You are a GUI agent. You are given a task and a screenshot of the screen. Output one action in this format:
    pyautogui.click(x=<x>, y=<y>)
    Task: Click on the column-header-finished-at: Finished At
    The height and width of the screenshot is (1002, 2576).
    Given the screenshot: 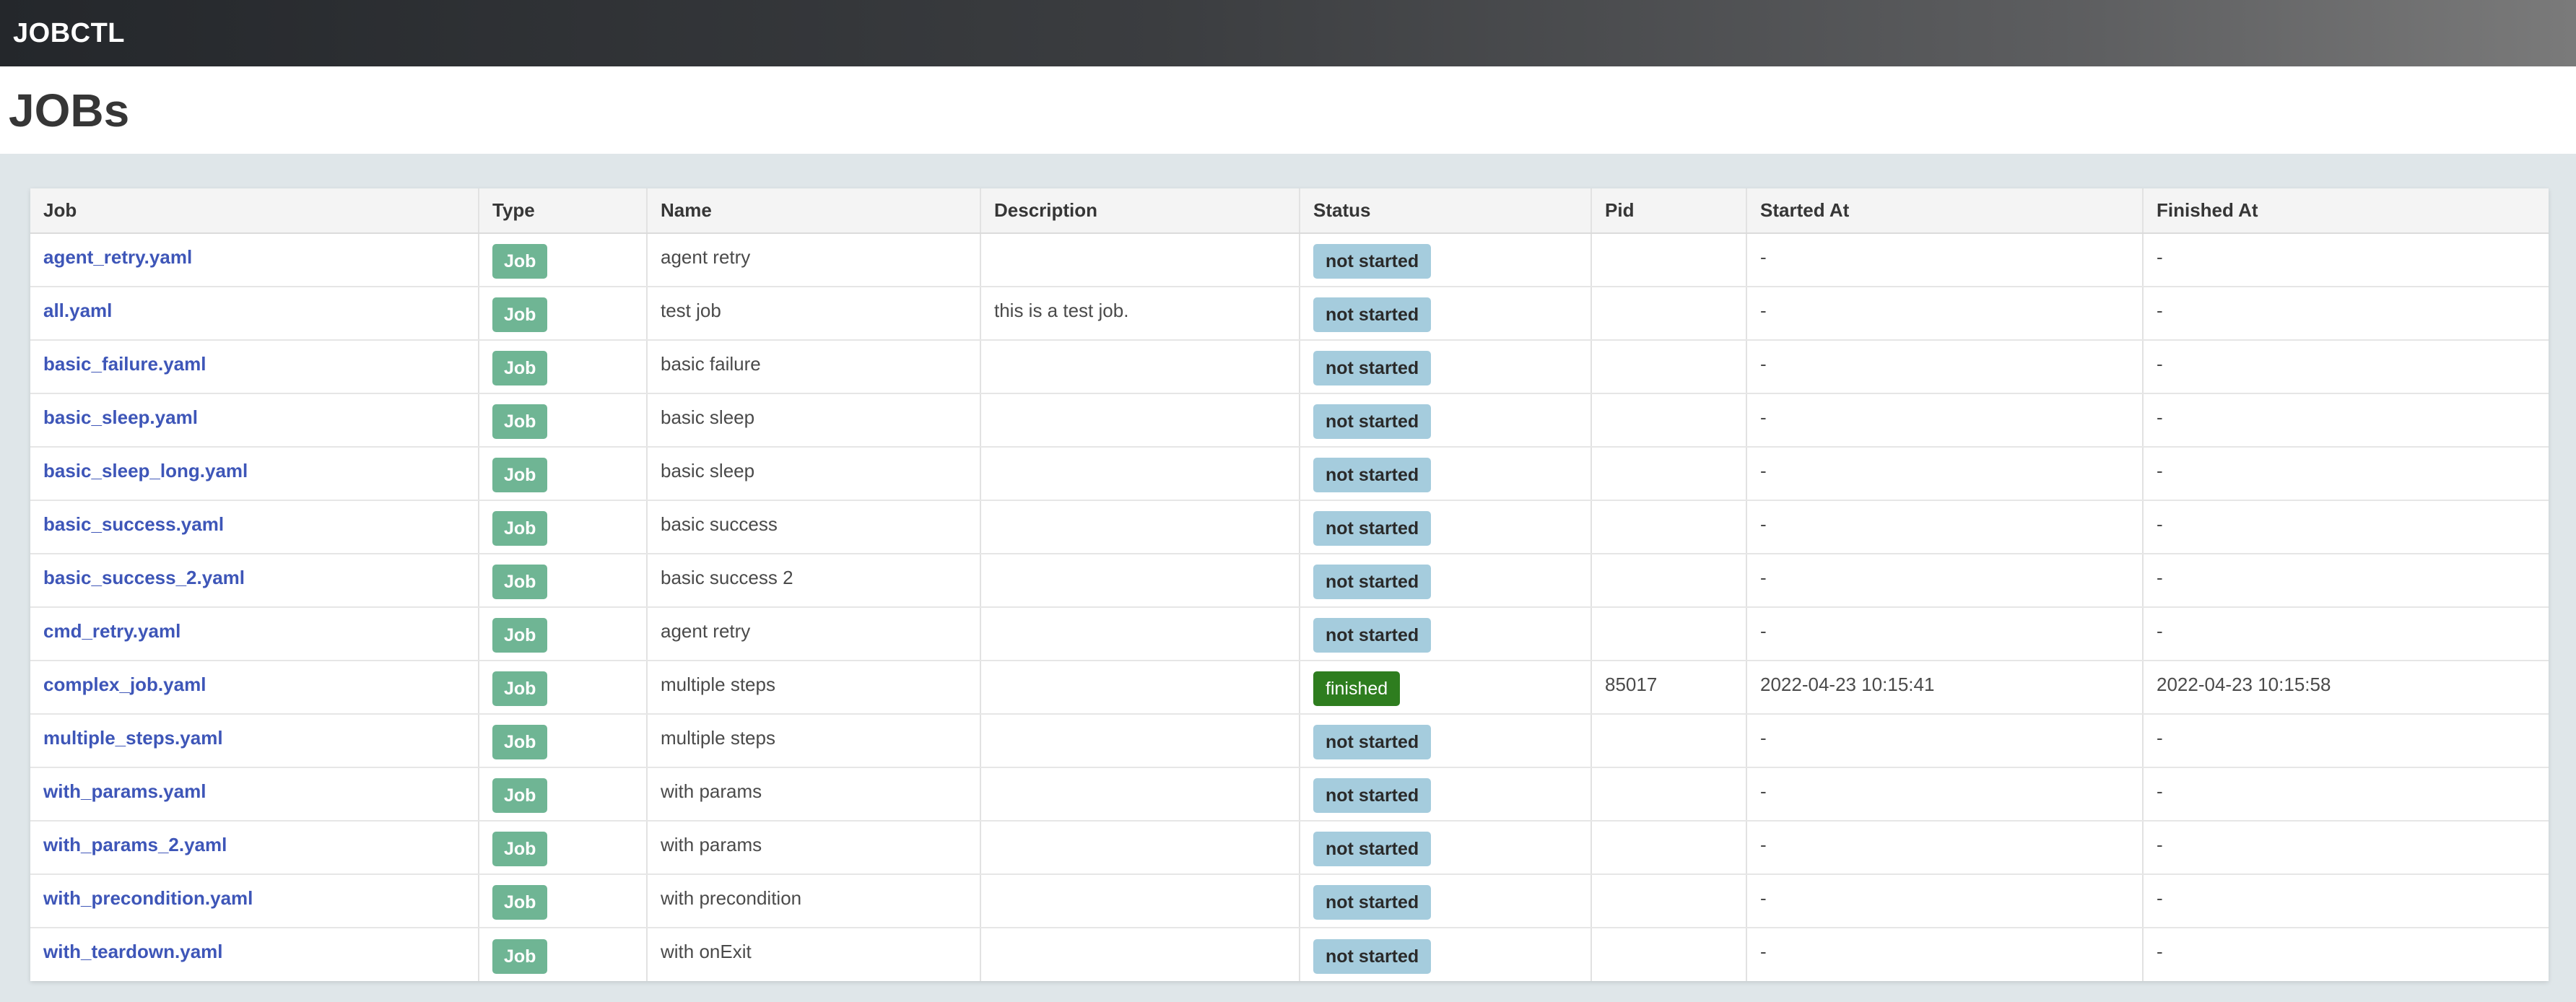 What is the action you would take?
    pyautogui.click(x=2346, y=211)
    